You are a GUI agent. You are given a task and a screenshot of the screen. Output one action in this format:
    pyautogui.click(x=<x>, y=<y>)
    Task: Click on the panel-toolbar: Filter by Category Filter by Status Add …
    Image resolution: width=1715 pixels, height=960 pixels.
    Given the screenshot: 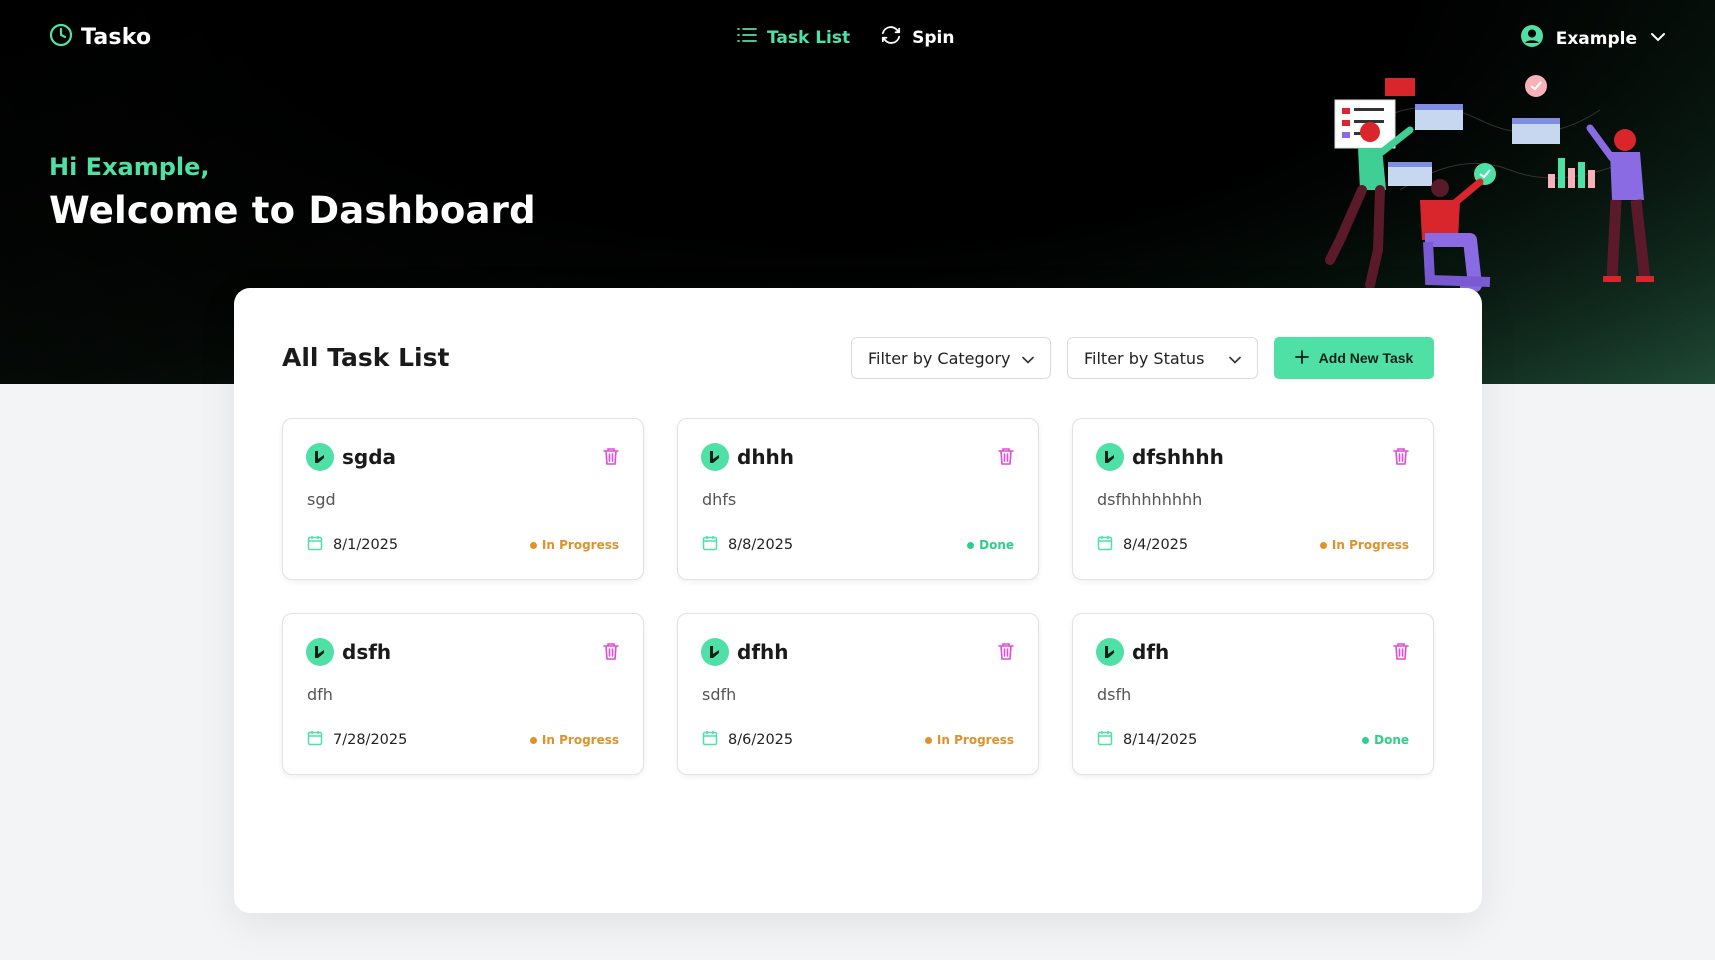 What is the action you would take?
    pyautogui.click(x=1142, y=358)
    